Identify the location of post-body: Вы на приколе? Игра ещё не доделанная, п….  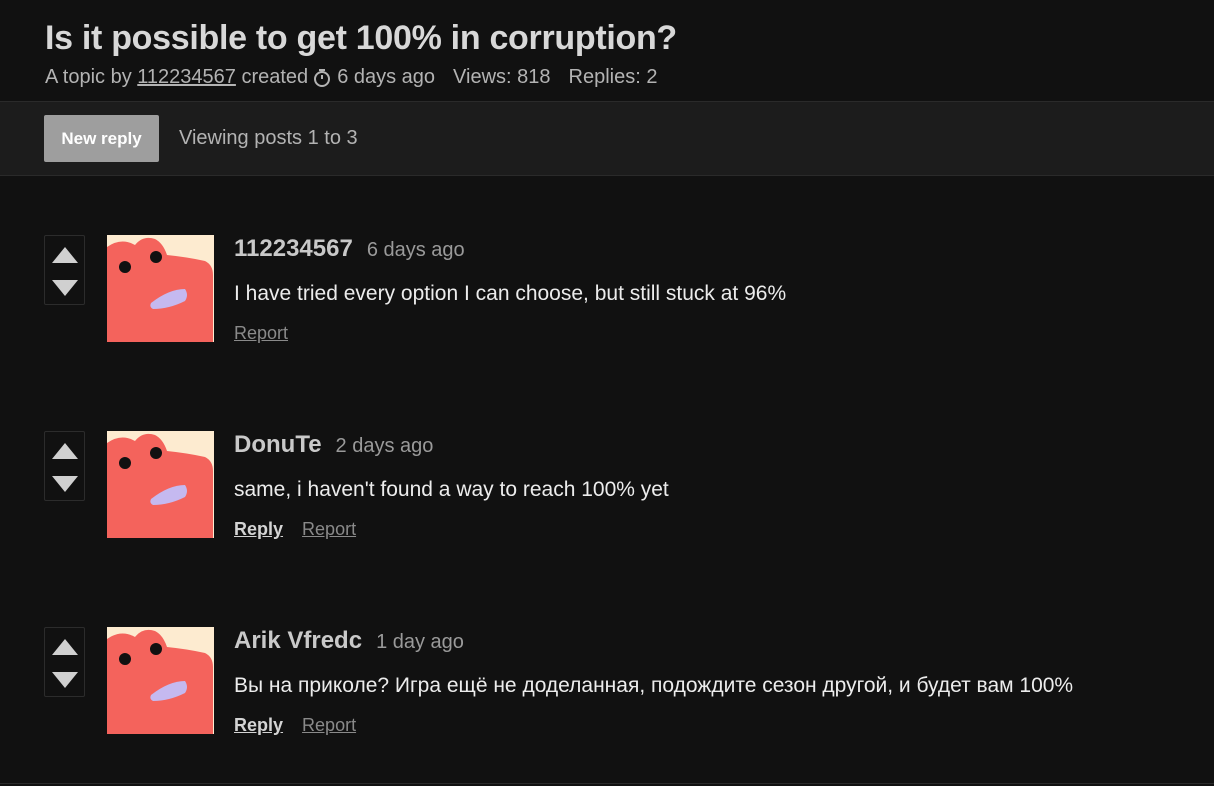
(654, 685).